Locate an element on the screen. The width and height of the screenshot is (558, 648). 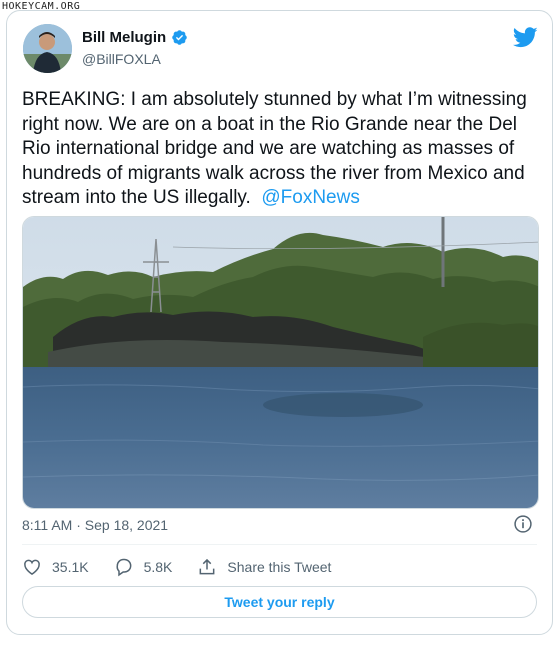
avatar is located at coordinates (47, 48).